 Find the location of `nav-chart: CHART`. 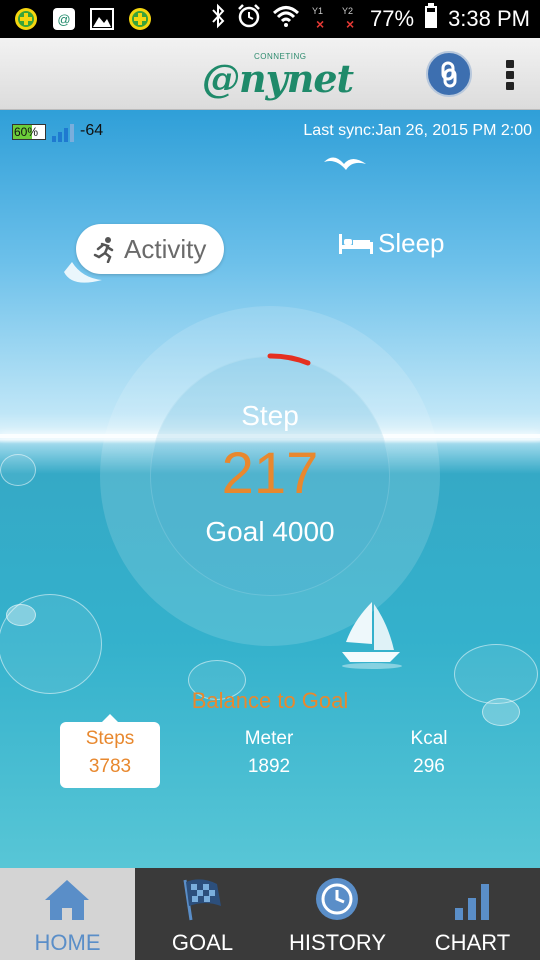

nav-chart: CHART is located at coordinates (472, 914).